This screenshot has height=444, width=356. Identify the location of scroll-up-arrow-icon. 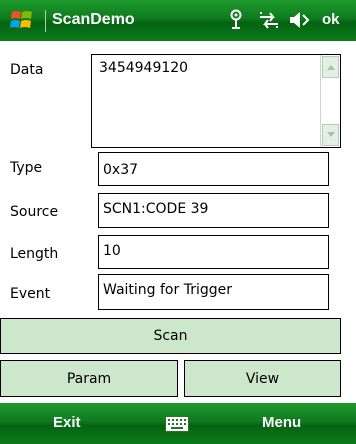
(331, 67).